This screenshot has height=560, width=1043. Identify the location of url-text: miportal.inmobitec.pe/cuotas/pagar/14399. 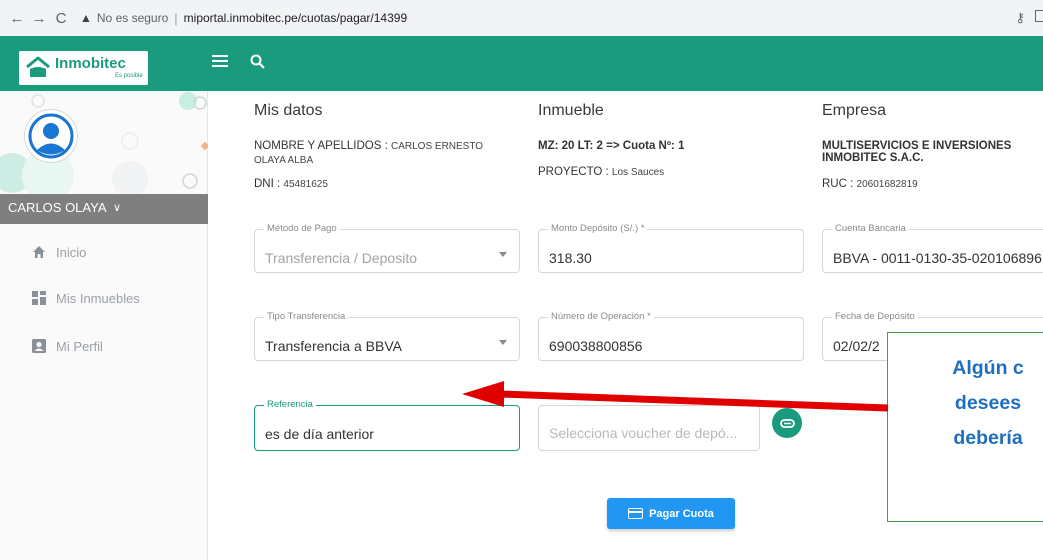
(295, 18).